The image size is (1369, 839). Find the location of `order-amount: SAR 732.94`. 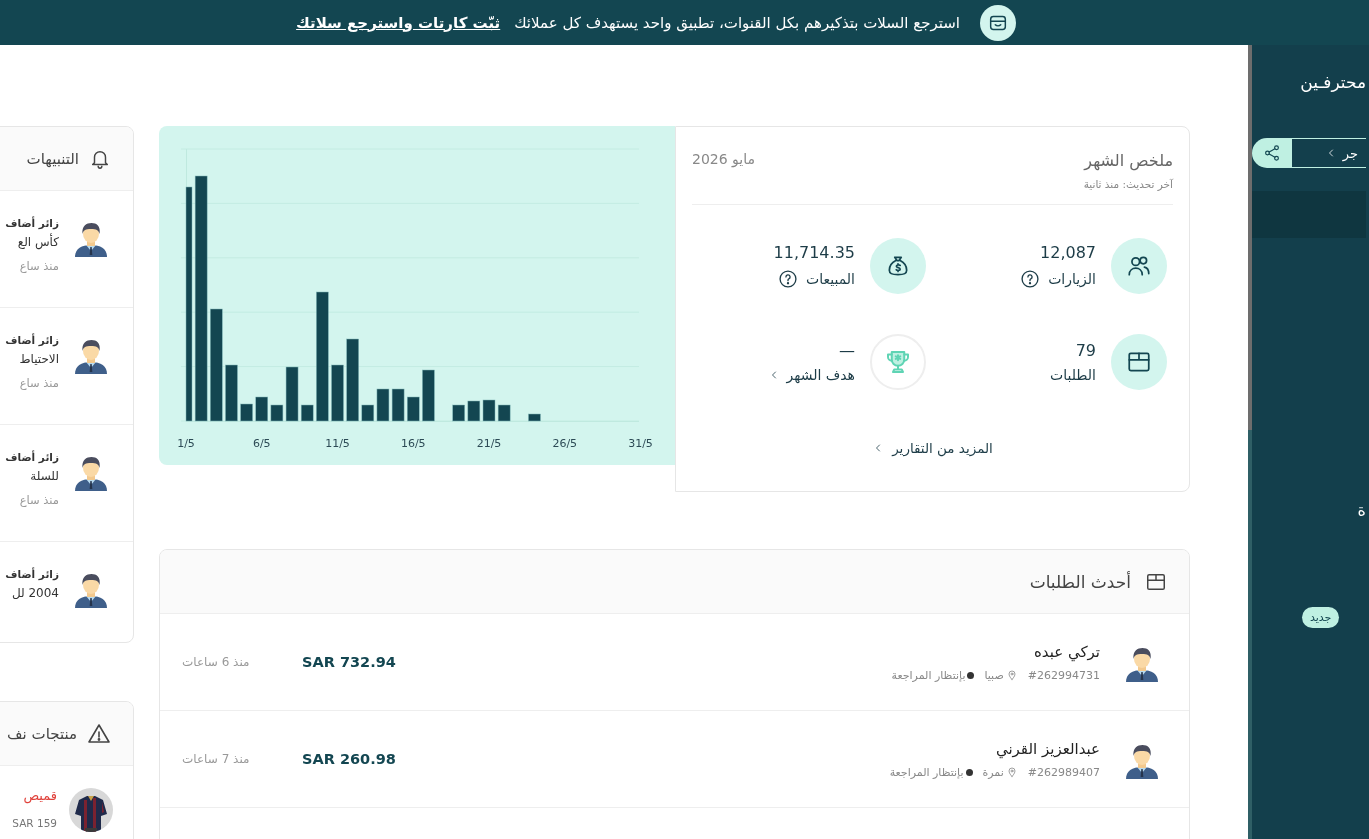

order-amount: SAR 732.94 is located at coordinates (349, 662).